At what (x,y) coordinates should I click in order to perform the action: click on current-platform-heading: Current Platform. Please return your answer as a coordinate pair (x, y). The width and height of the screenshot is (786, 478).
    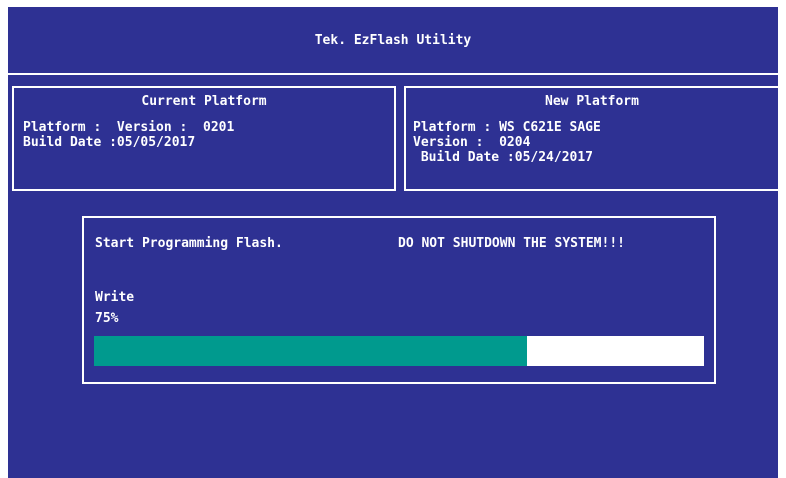
    Looking at the image, I should click on (204, 101).